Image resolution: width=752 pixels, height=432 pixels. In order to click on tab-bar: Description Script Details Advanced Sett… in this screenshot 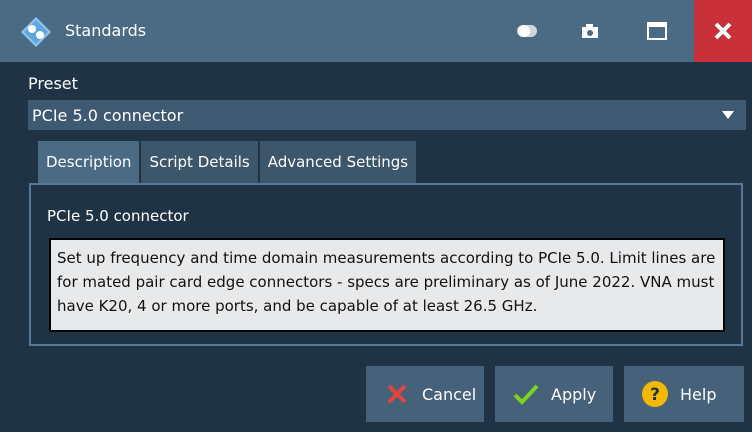, I will do `click(228, 162)`.